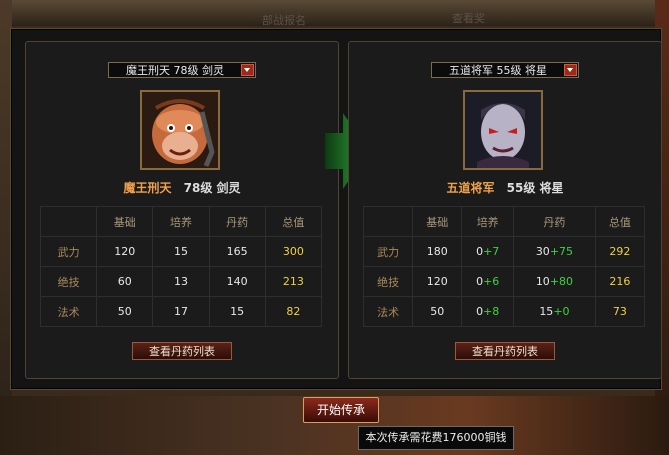 The height and width of the screenshot is (455, 669). I want to click on pill-value: 30+75, so click(554, 251).